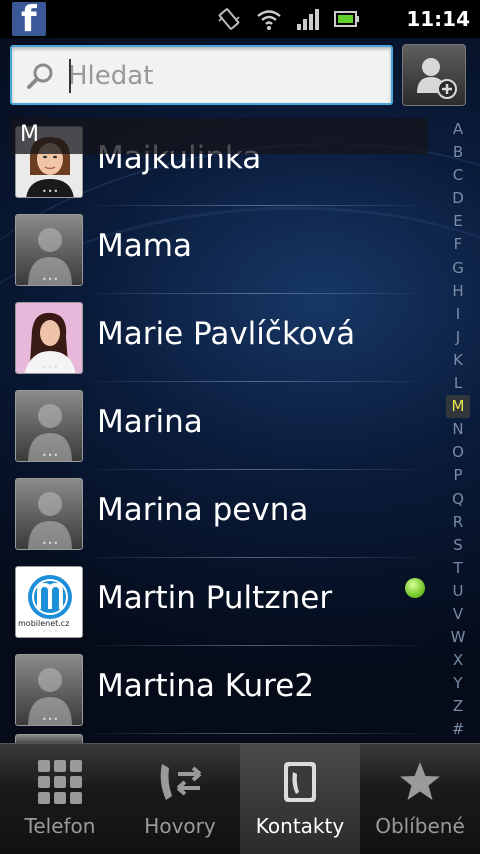 Image resolution: width=480 pixels, height=854 pixels. I want to click on tab-kontakty: Kontakty, so click(300, 799).